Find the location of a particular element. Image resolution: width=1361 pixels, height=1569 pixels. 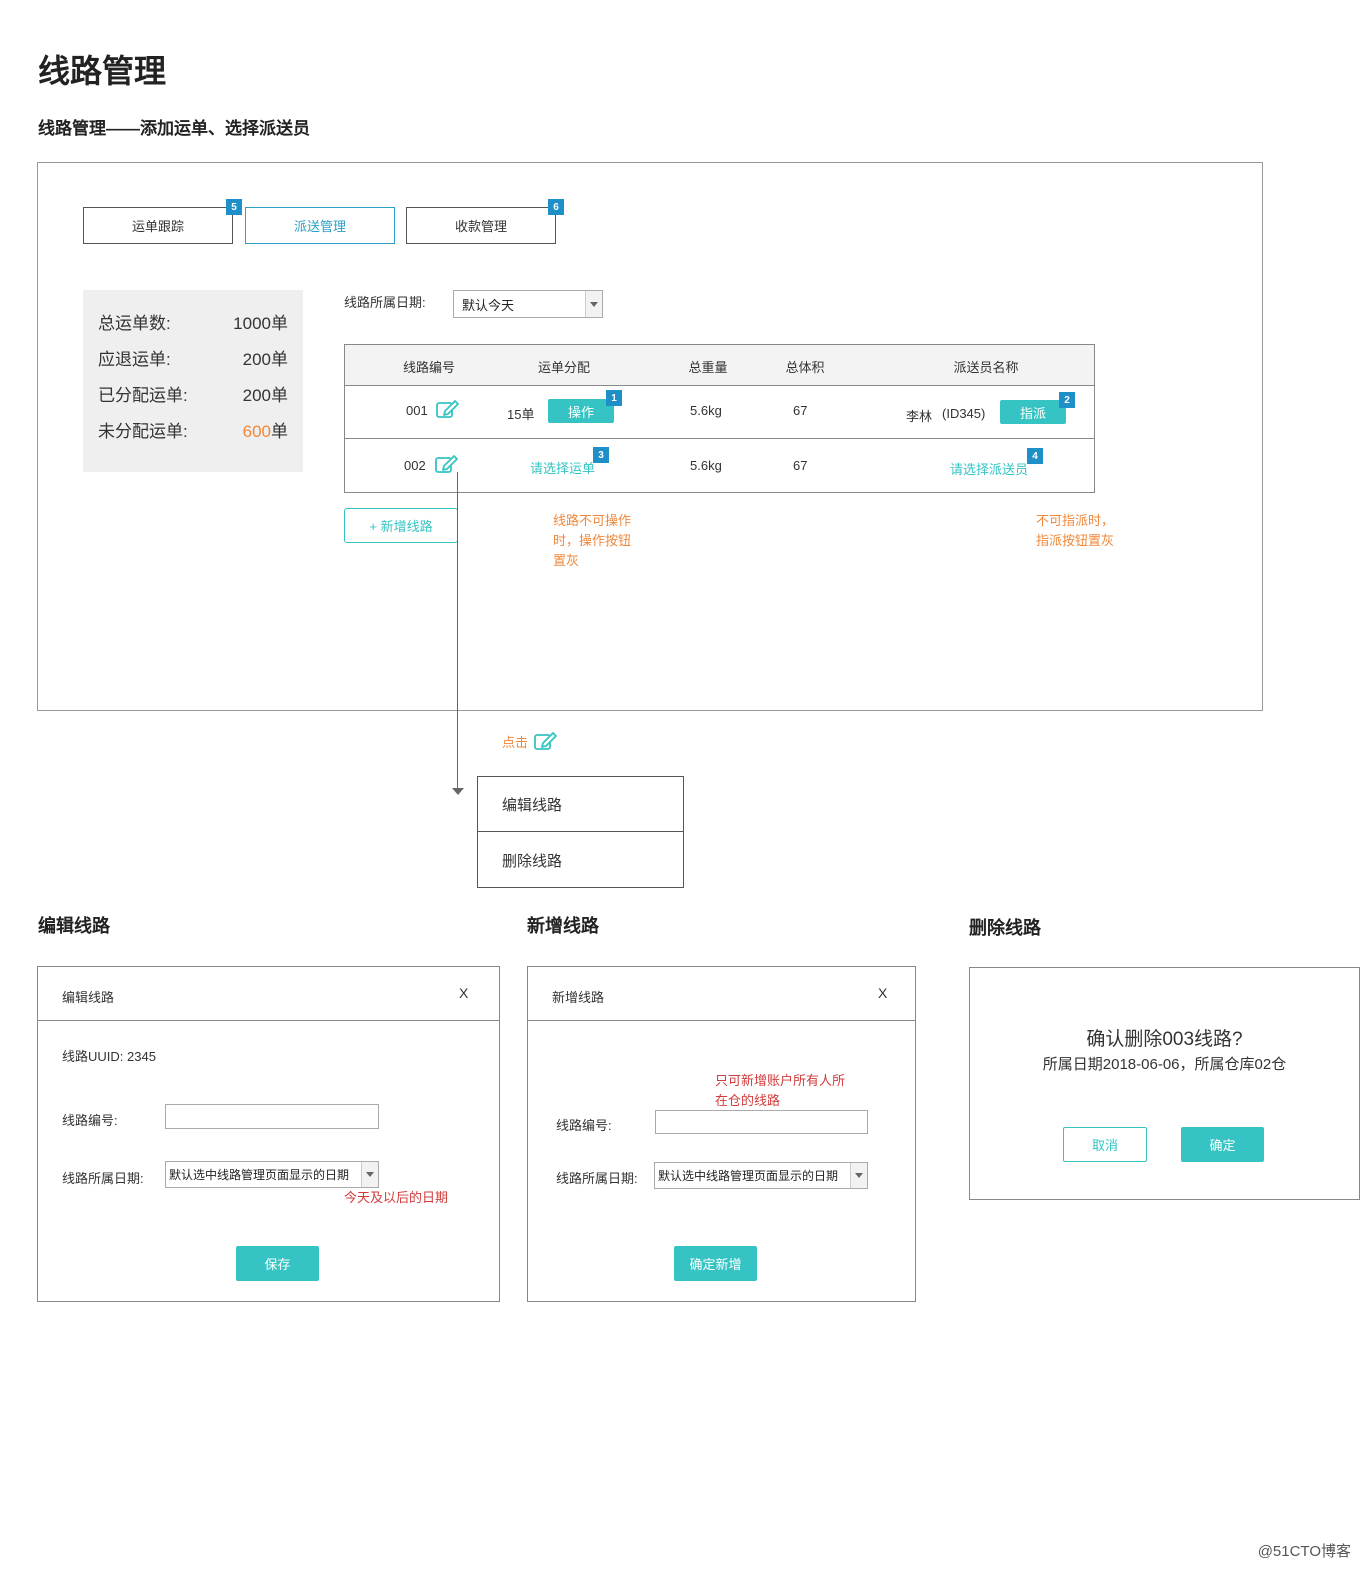

tab-label: 运单跟踪 is located at coordinates (157, 226).